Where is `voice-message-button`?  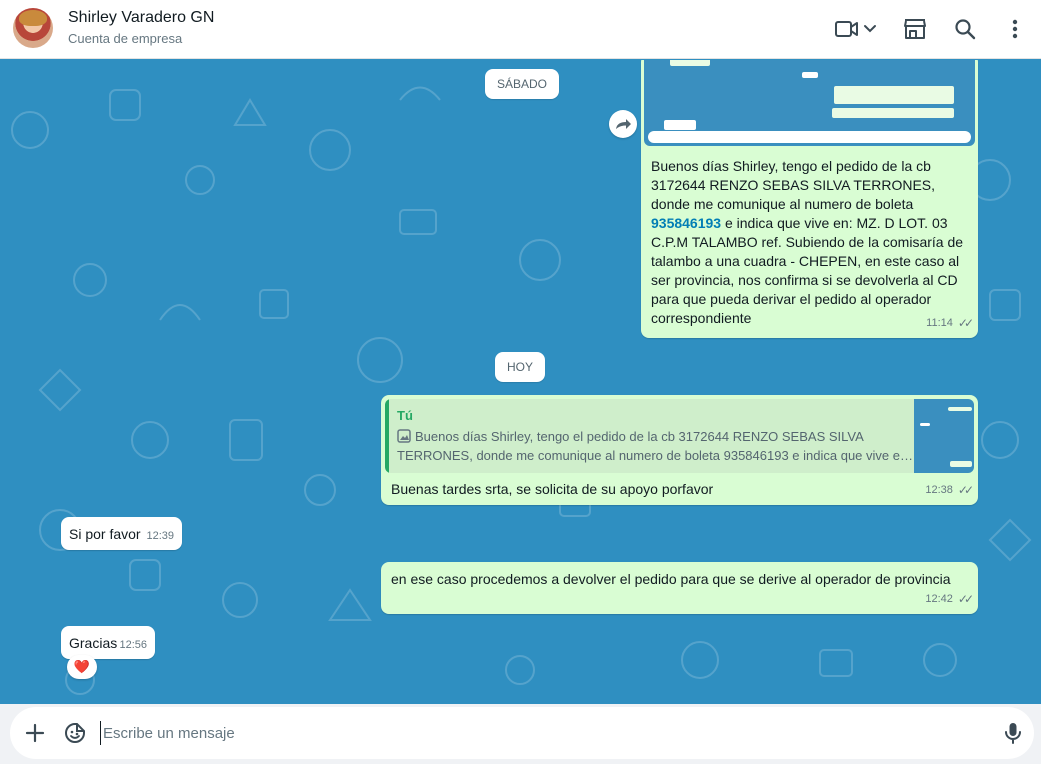 voice-message-button is located at coordinates (1013, 733).